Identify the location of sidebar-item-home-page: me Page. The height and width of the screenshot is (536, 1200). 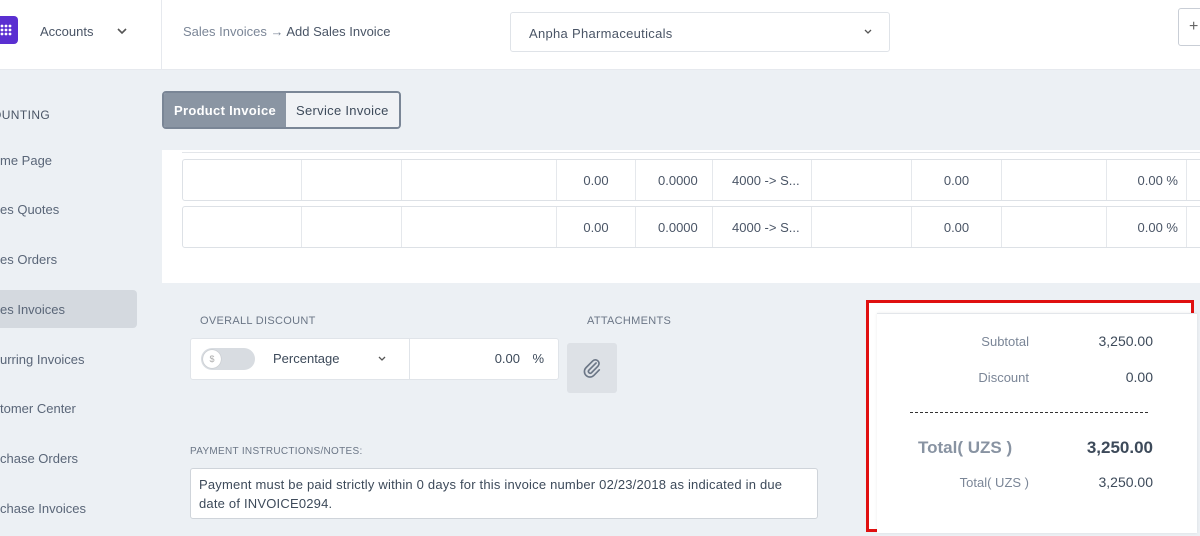
(68, 160).